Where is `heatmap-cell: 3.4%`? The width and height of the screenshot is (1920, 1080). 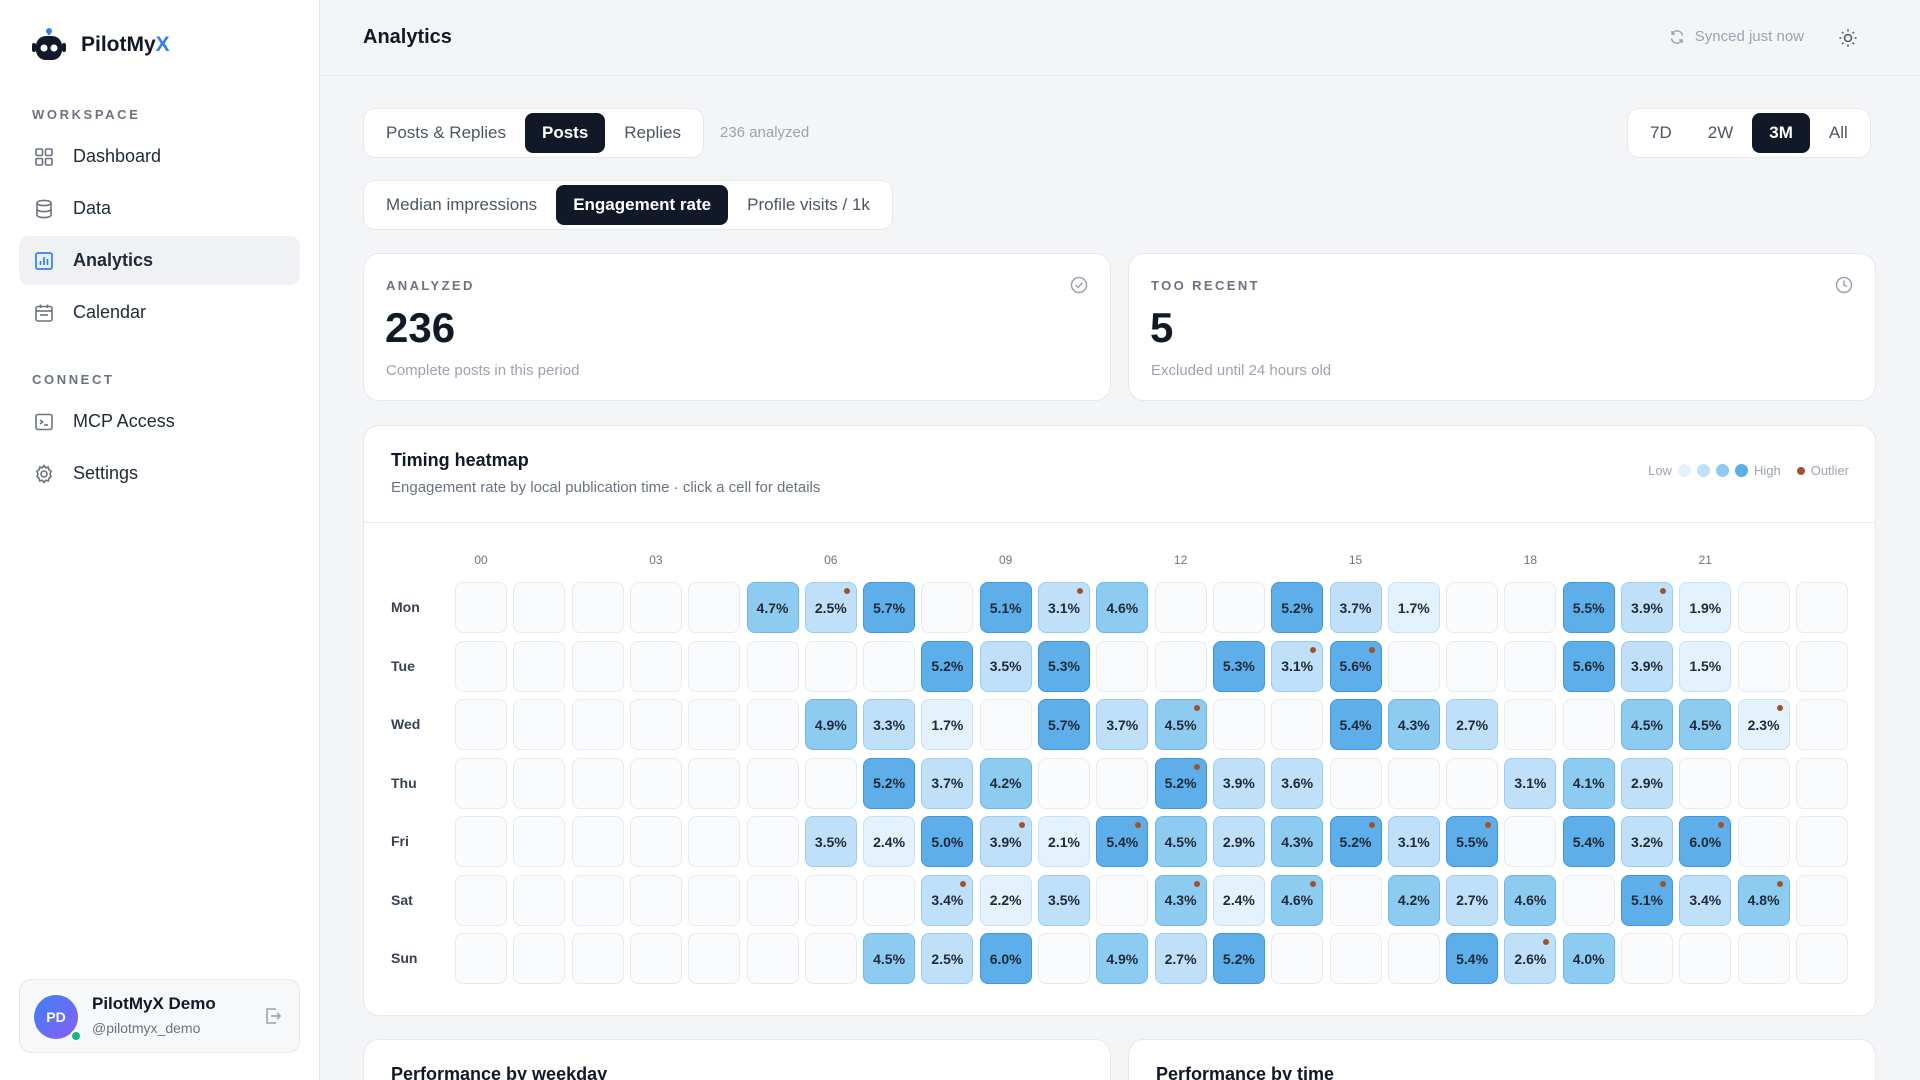 heatmap-cell: 3.4% is located at coordinates (947, 900).